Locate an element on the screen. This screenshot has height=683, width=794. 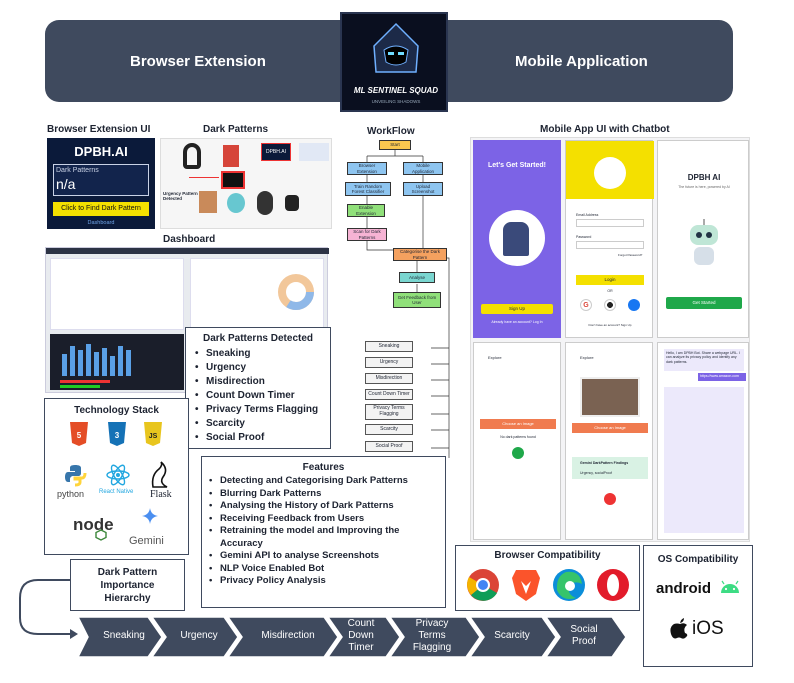
password-input is located at coordinates (610, 245).